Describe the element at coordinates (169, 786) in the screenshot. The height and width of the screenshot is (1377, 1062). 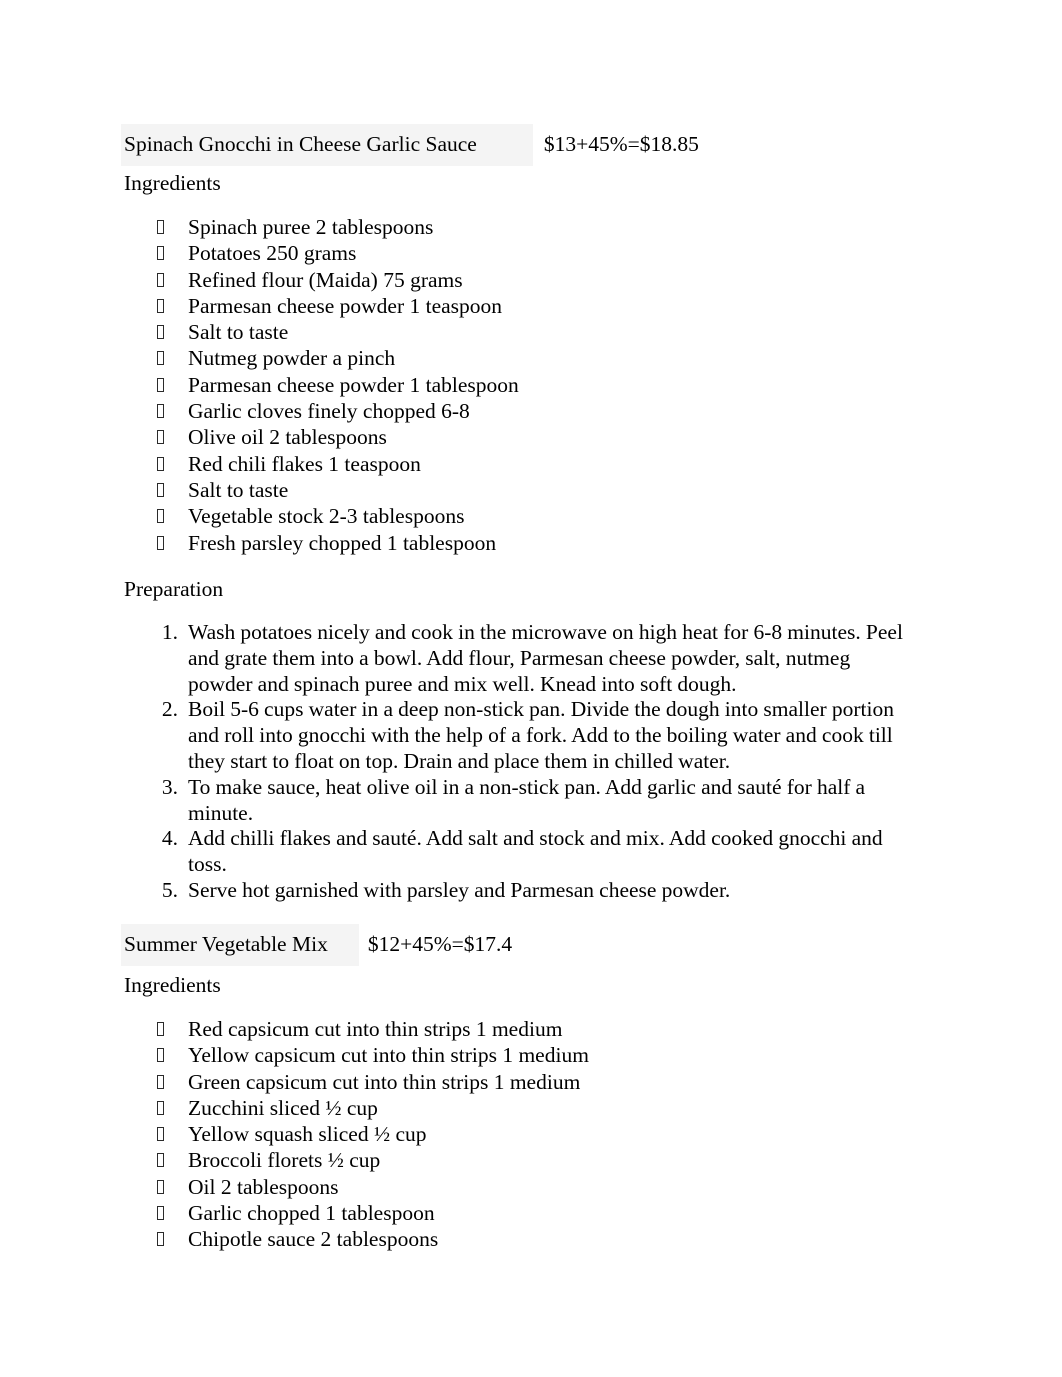
I see `step-number: 3.` at that location.